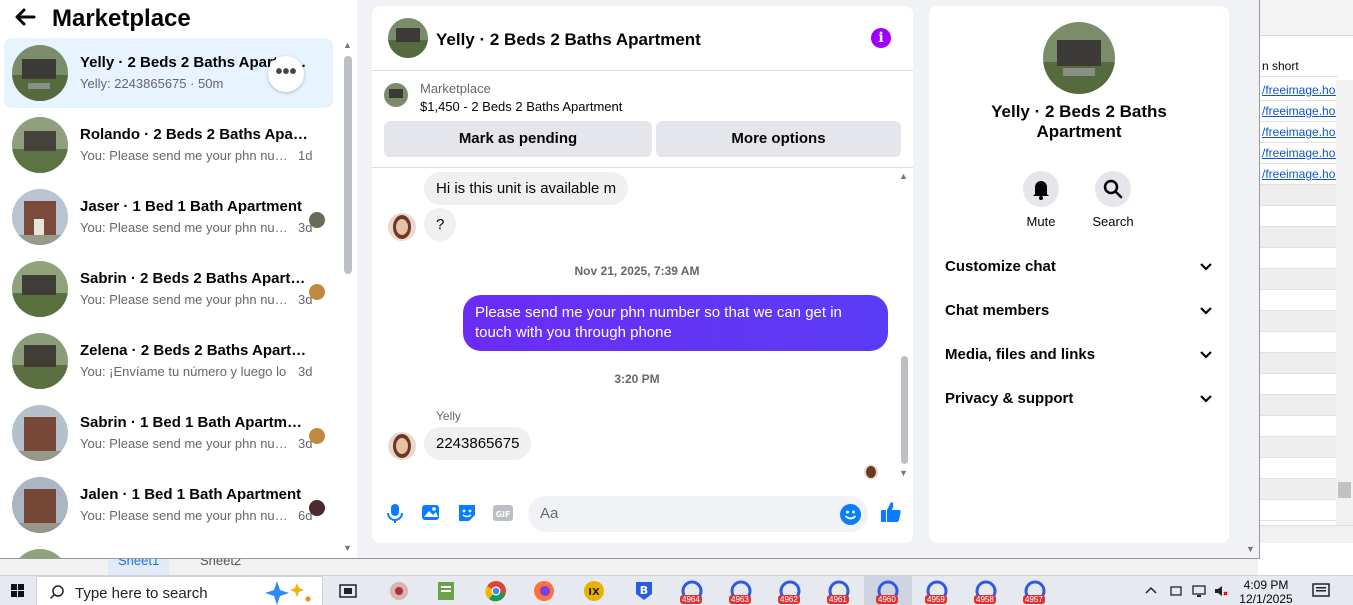 The height and width of the screenshot is (605, 1353). What do you see at coordinates (526, 188) in the screenshot?
I see `incoming-message: Hi is this unit is available m` at bounding box center [526, 188].